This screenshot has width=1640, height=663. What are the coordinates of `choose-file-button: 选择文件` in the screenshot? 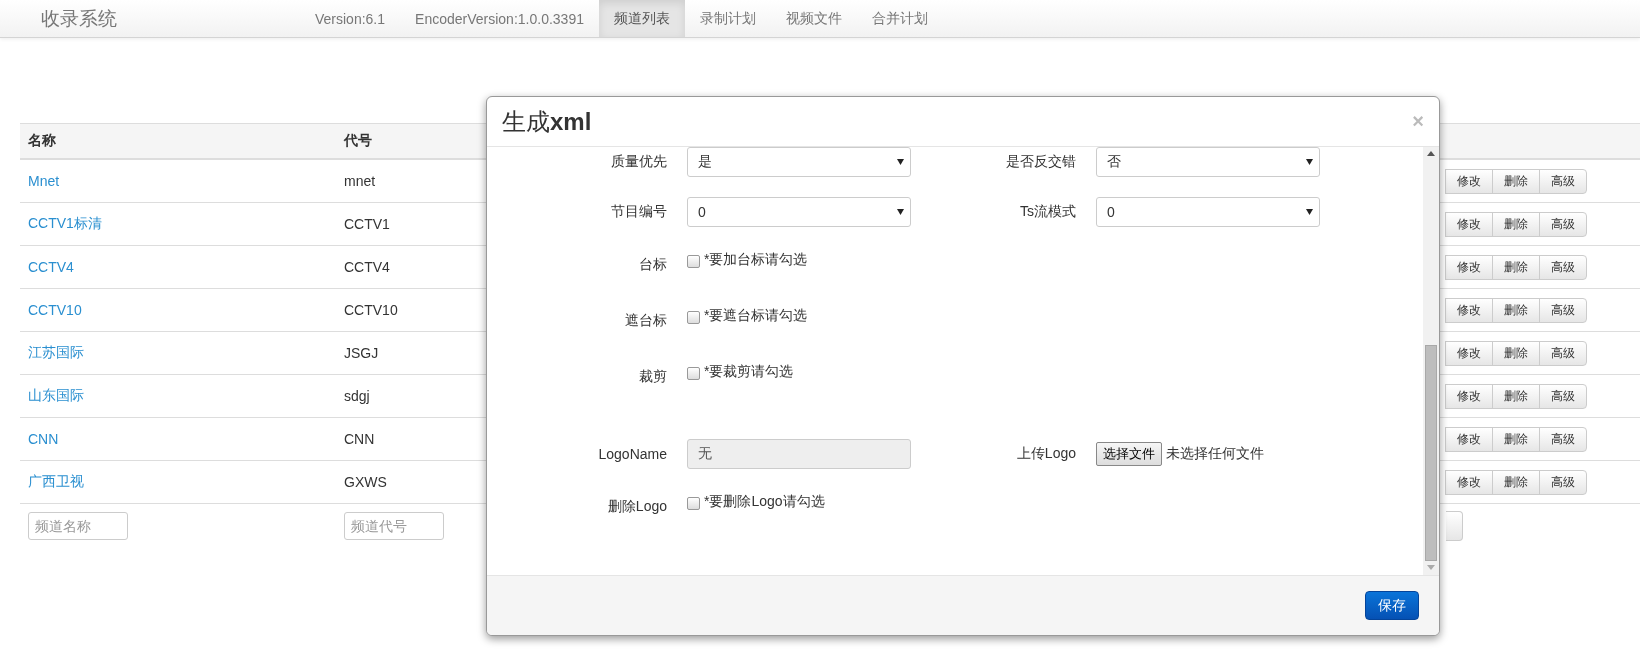 It's located at (1129, 454).